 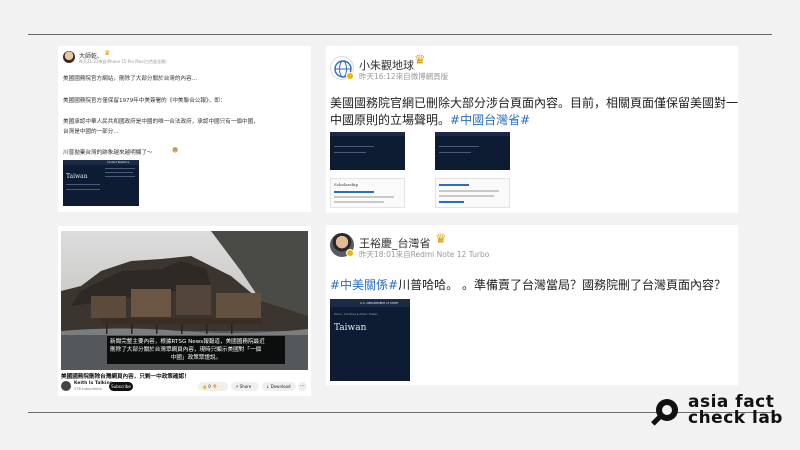 I want to click on thumbs-down-icon: 👎, so click(x=215, y=386).